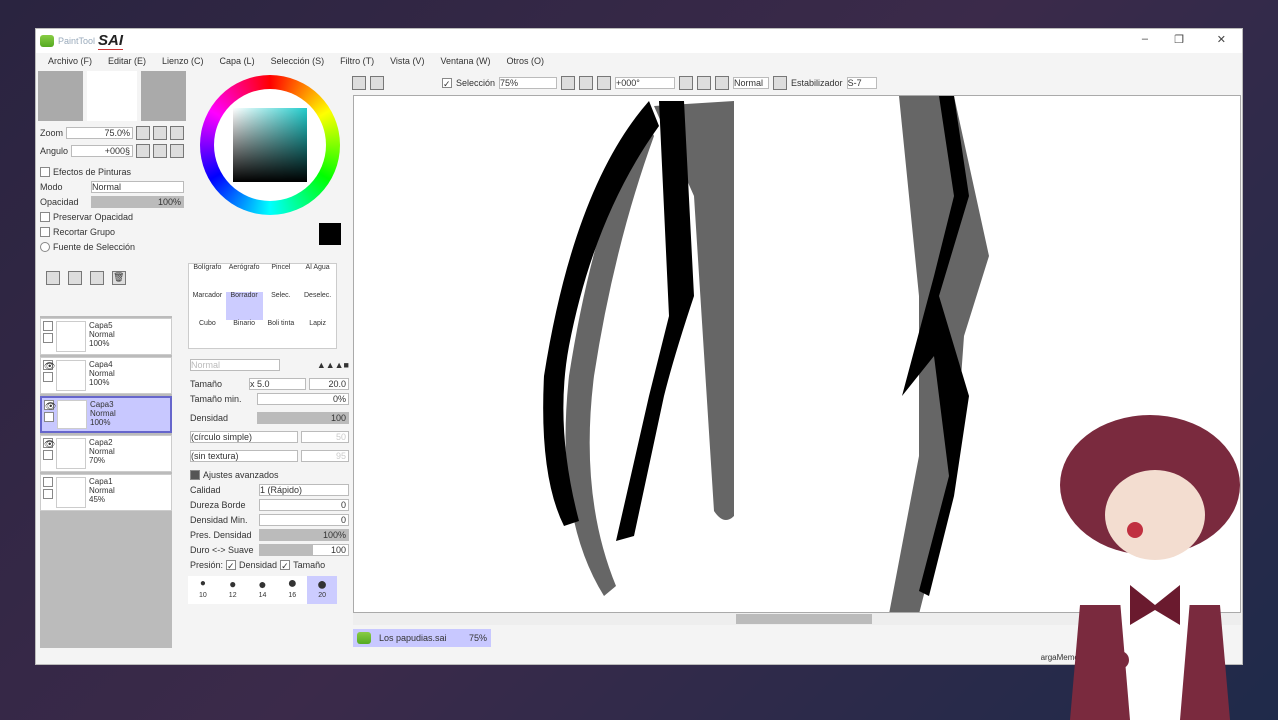 Image resolution: width=1278 pixels, height=720 pixels. Describe the element at coordinates (568, 83) in the screenshot. I see `zoom-out-icon` at that location.